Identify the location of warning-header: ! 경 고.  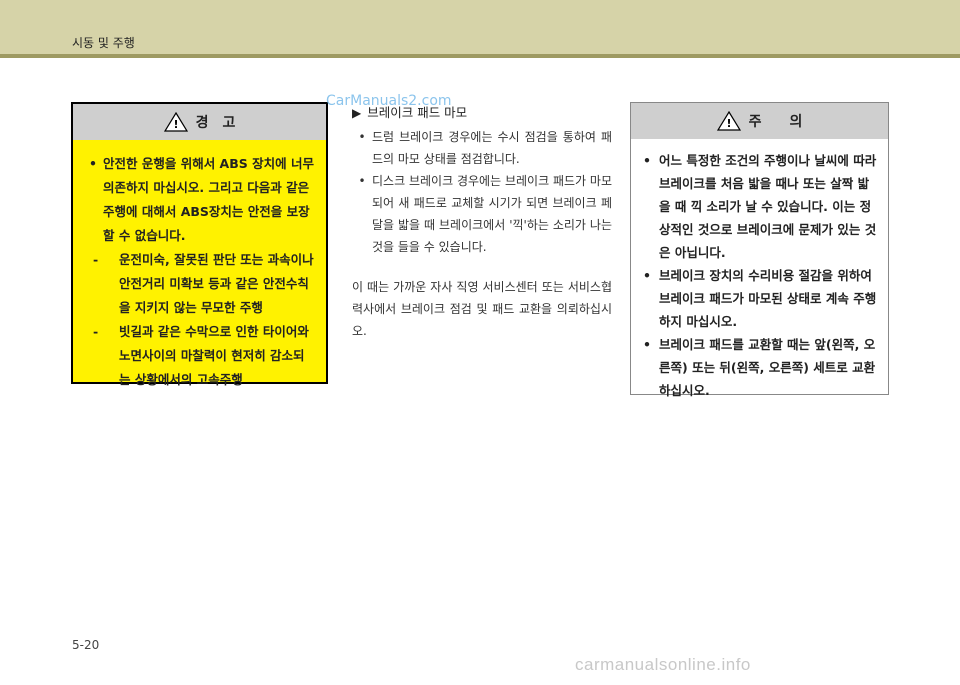
(199, 122).